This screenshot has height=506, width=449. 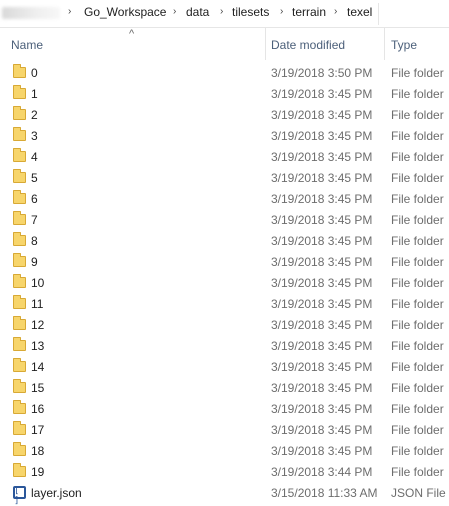 I want to click on file-row: 0 3/19/2018 3:50 PM File folder, so click(x=224, y=72).